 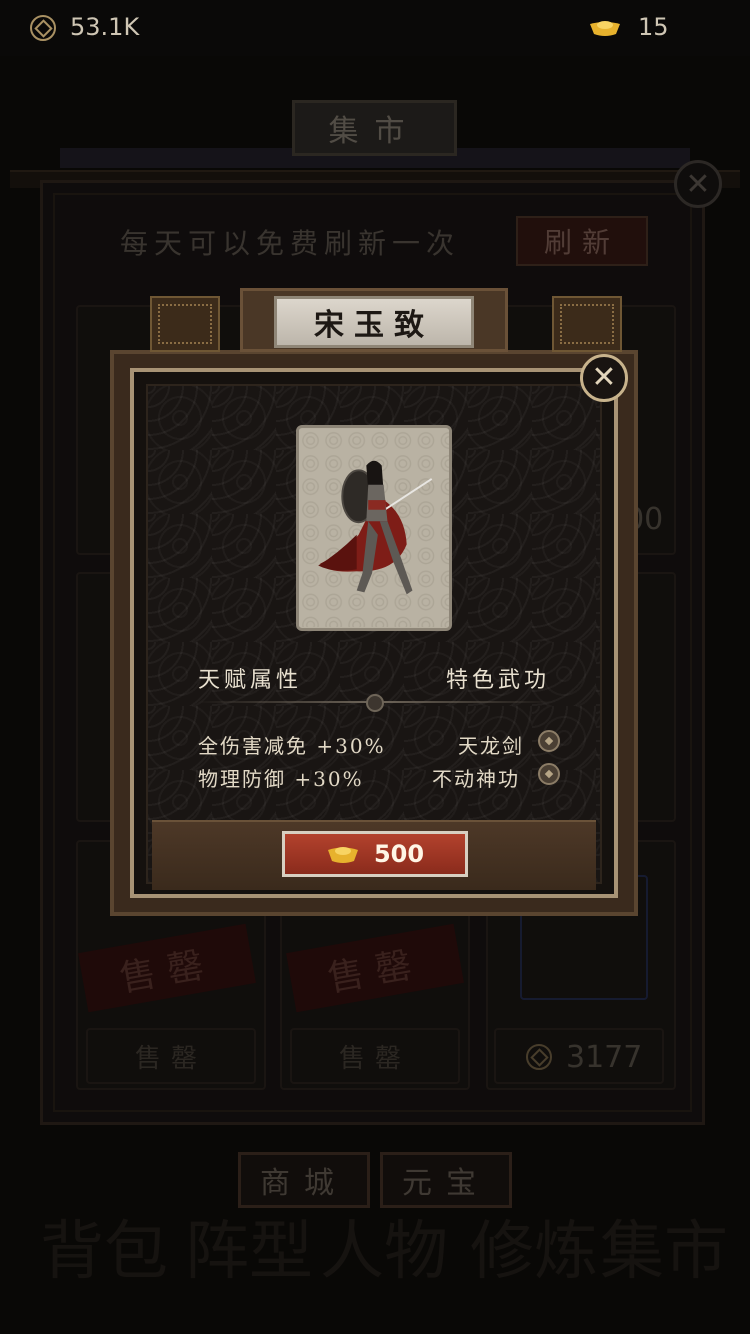 I want to click on divider-knot, so click(x=375, y=703).